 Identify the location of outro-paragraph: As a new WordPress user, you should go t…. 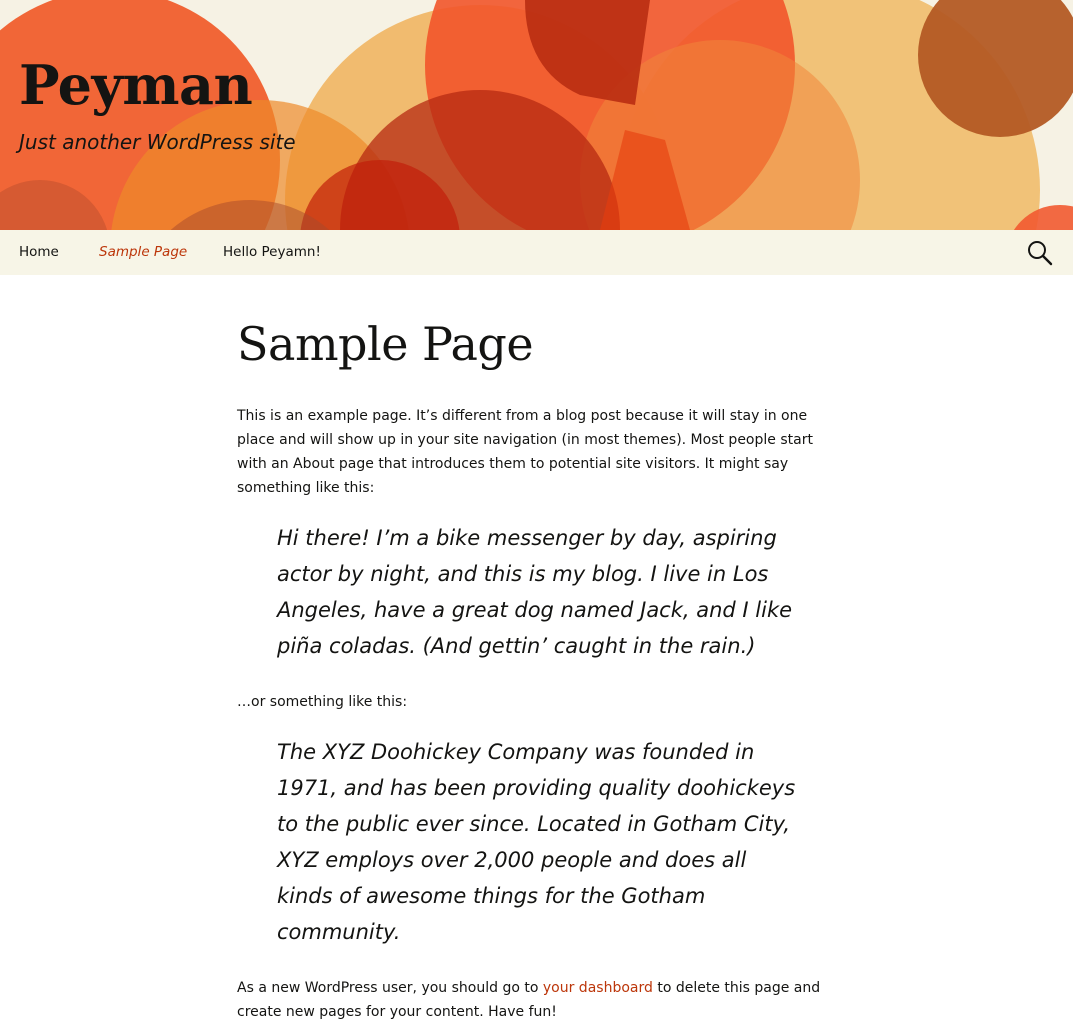
(542, 1000).